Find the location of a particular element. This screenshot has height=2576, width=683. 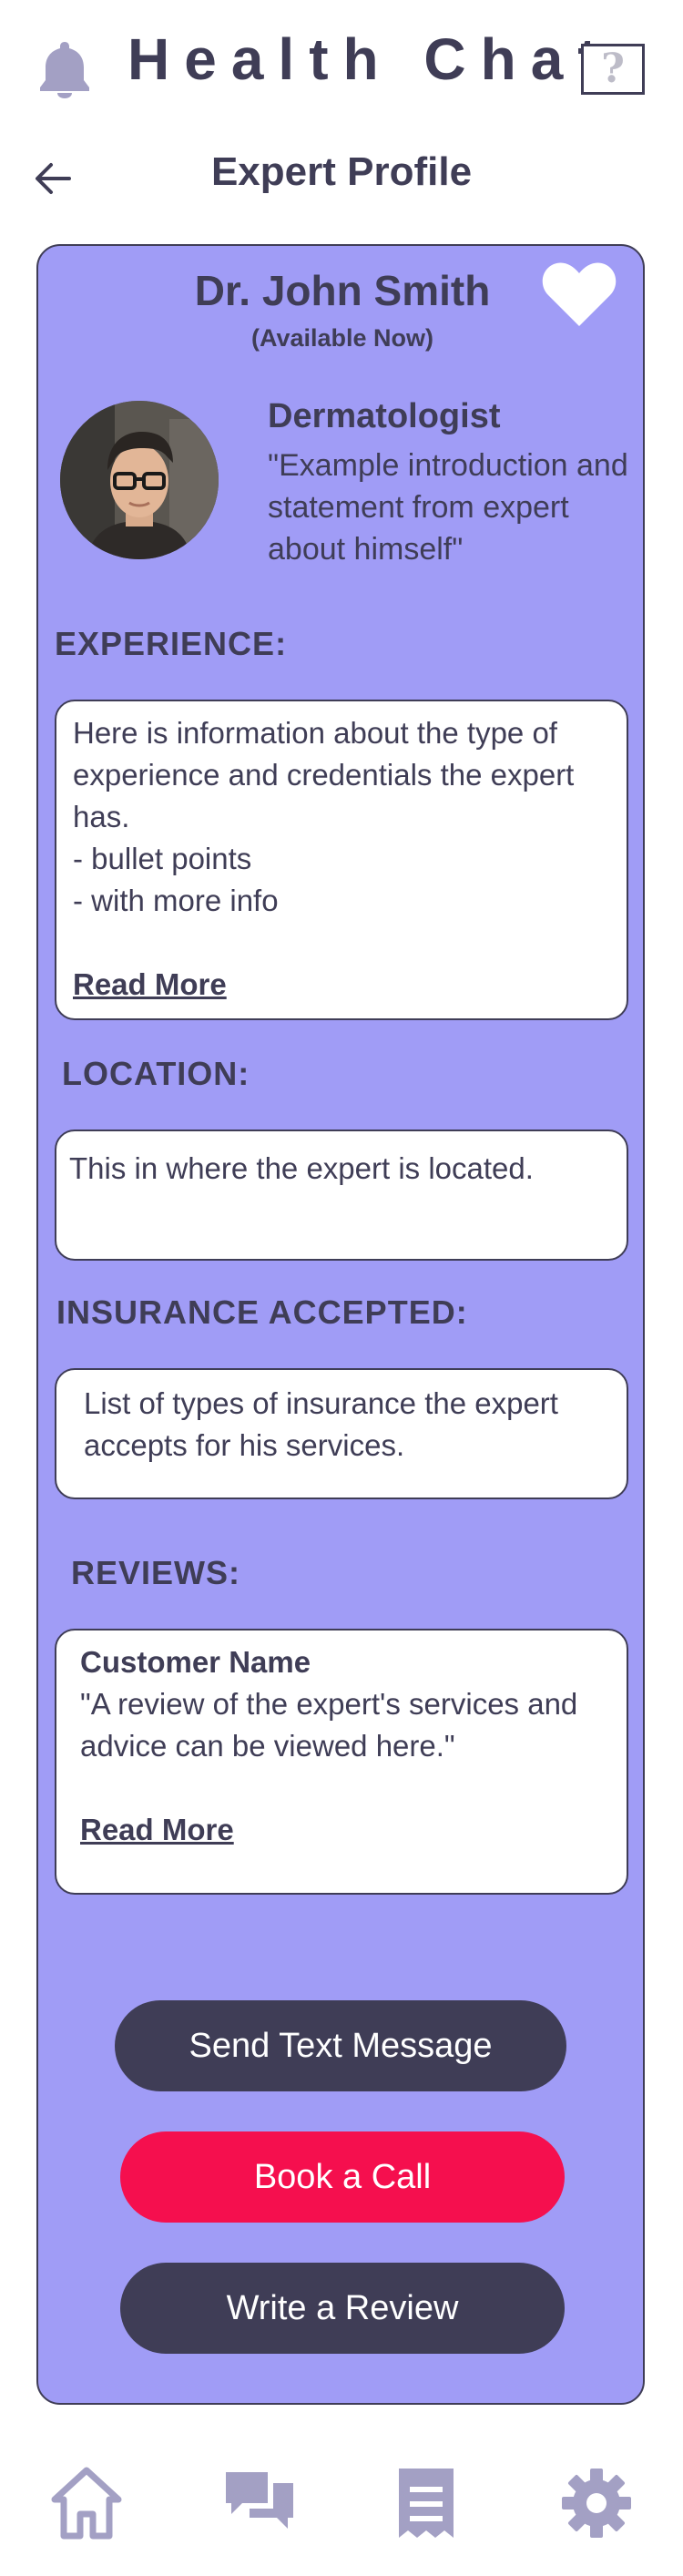

experience-line: - with more info is located at coordinates (176, 901).